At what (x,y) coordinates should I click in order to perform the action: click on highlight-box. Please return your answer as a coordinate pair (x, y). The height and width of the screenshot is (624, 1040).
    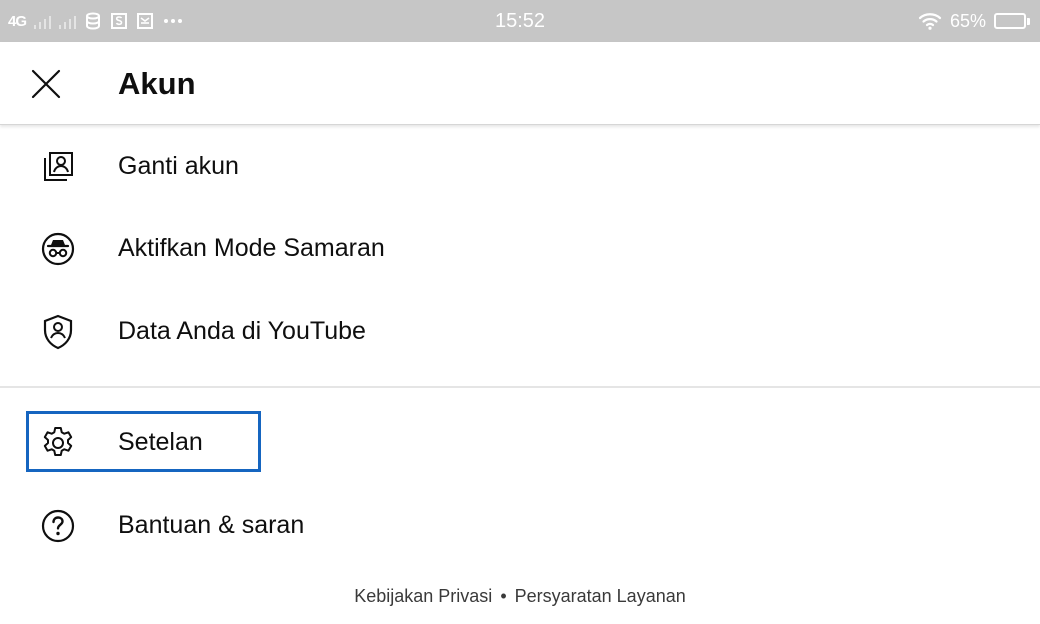
    Looking at the image, I should click on (143, 441).